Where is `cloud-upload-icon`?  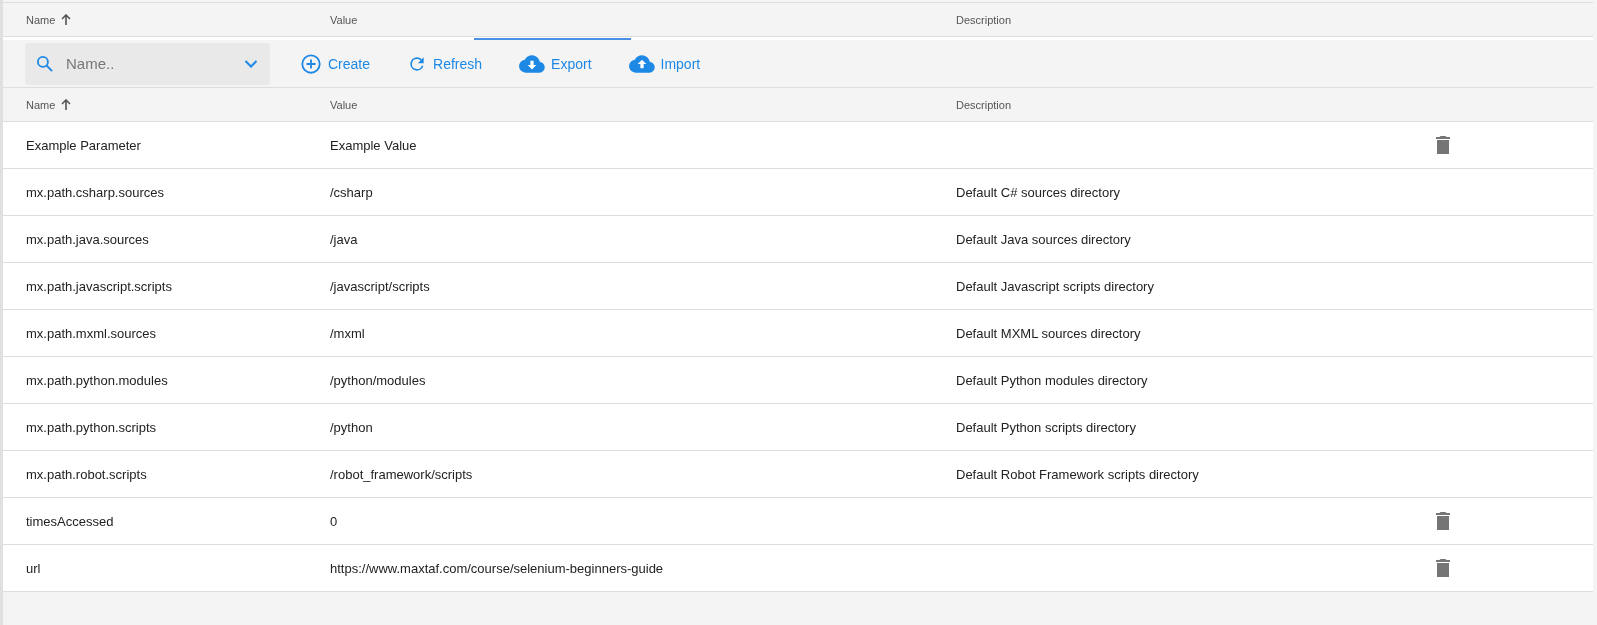
cloud-upload-icon is located at coordinates (641, 63).